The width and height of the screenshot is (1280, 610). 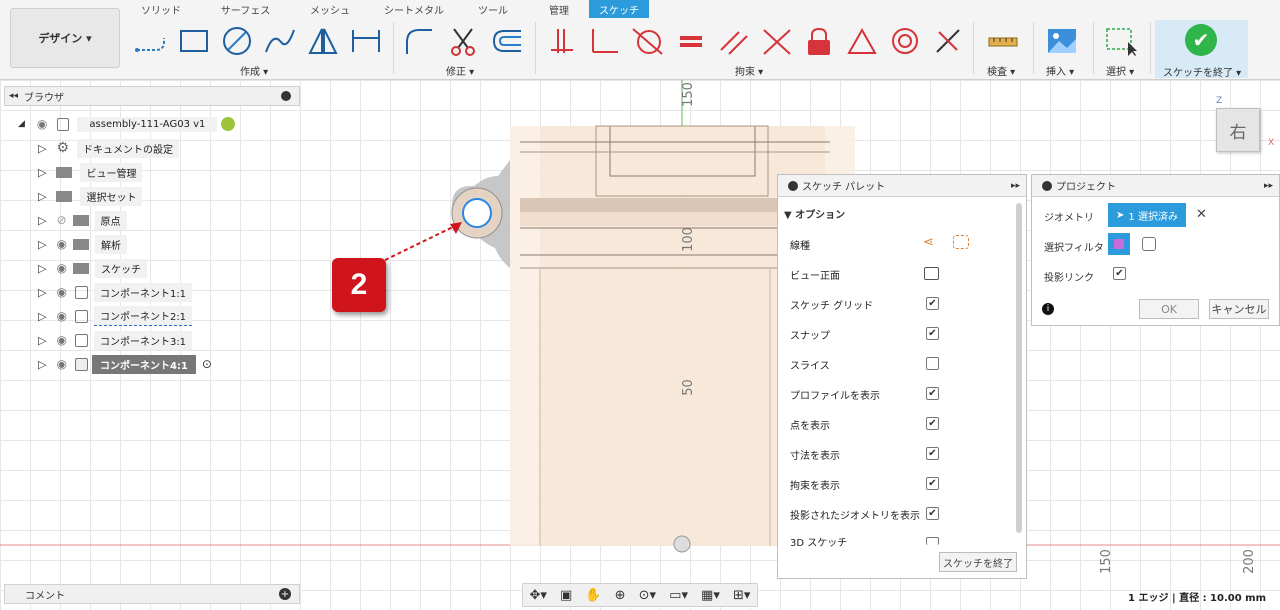 What do you see at coordinates (151, 41) in the screenshot?
I see `line-tool-icon` at bounding box center [151, 41].